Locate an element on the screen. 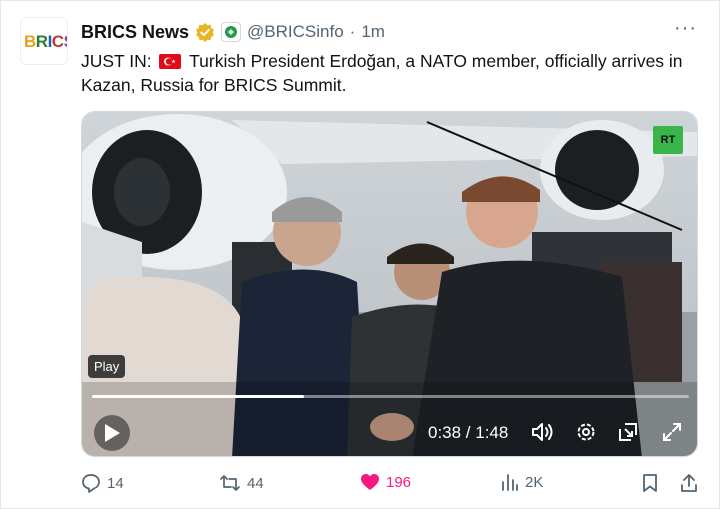 The height and width of the screenshot is (509, 720). volume-icon is located at coordinates (542, 432).